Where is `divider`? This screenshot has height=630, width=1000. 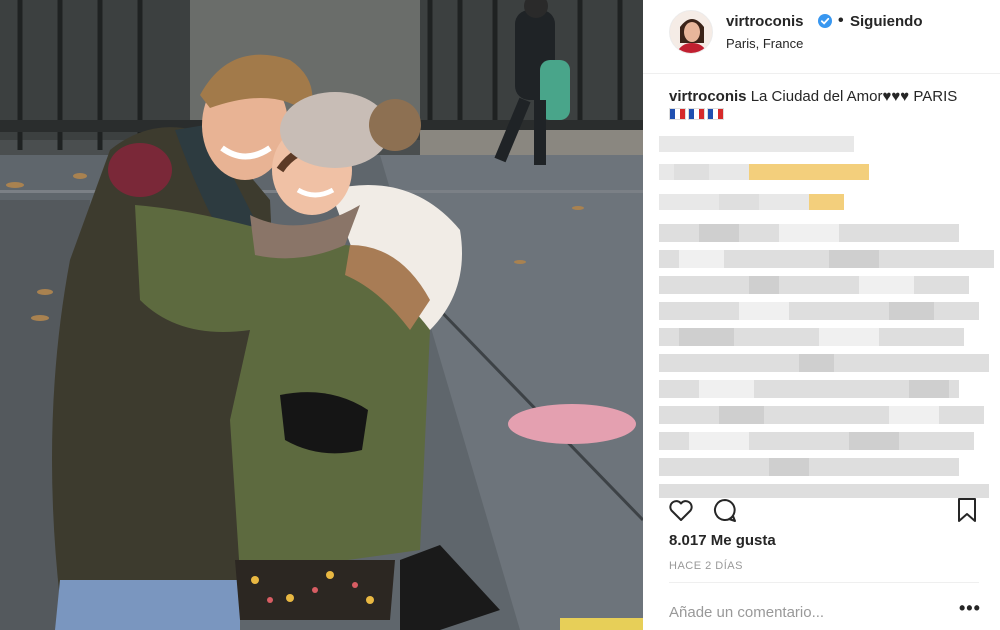 divider is located at coordinates (824, 582).